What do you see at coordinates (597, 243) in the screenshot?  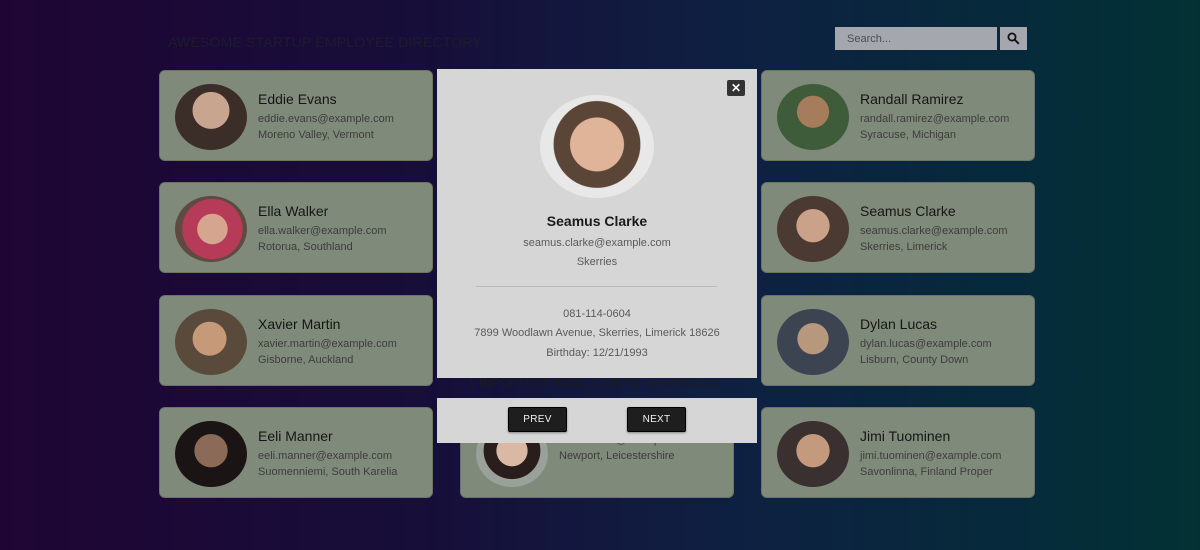 I see `modal-email: seamus.clarke@example.com` at bounding box center [597, 243].